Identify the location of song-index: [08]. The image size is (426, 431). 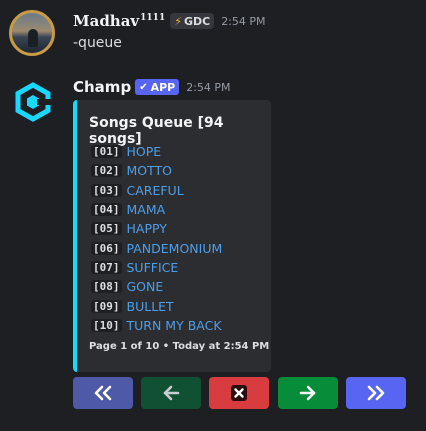
(106, 287).